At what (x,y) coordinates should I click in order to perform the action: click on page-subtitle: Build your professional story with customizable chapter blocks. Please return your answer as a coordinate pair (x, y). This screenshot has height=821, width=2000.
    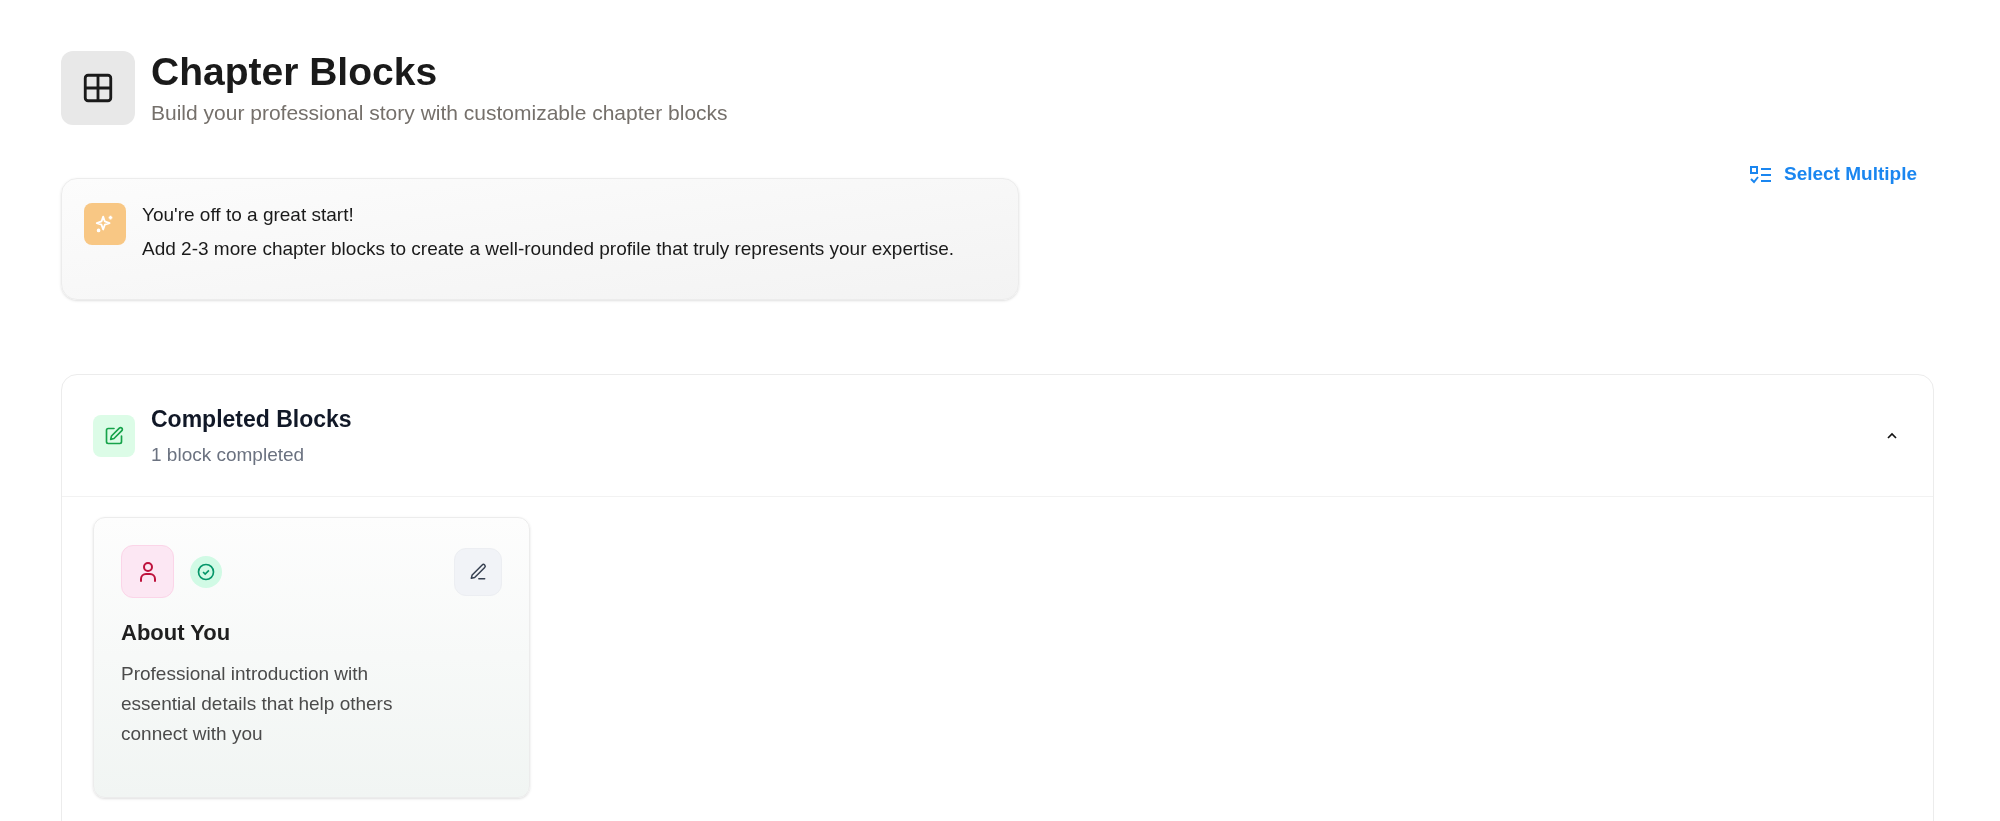
    Looking at the image, I should click on (439, 112).